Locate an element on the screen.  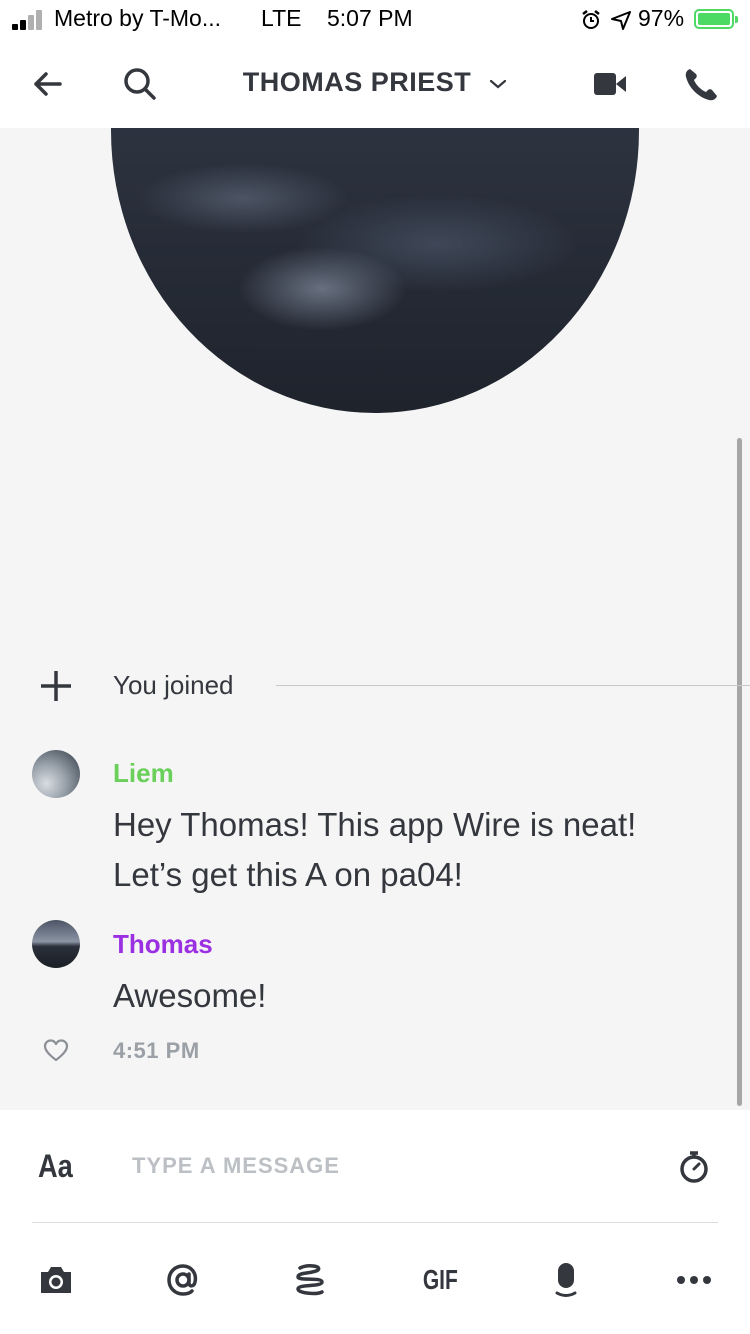
gif-icon: GIF is located at coordinates (440, 1279).